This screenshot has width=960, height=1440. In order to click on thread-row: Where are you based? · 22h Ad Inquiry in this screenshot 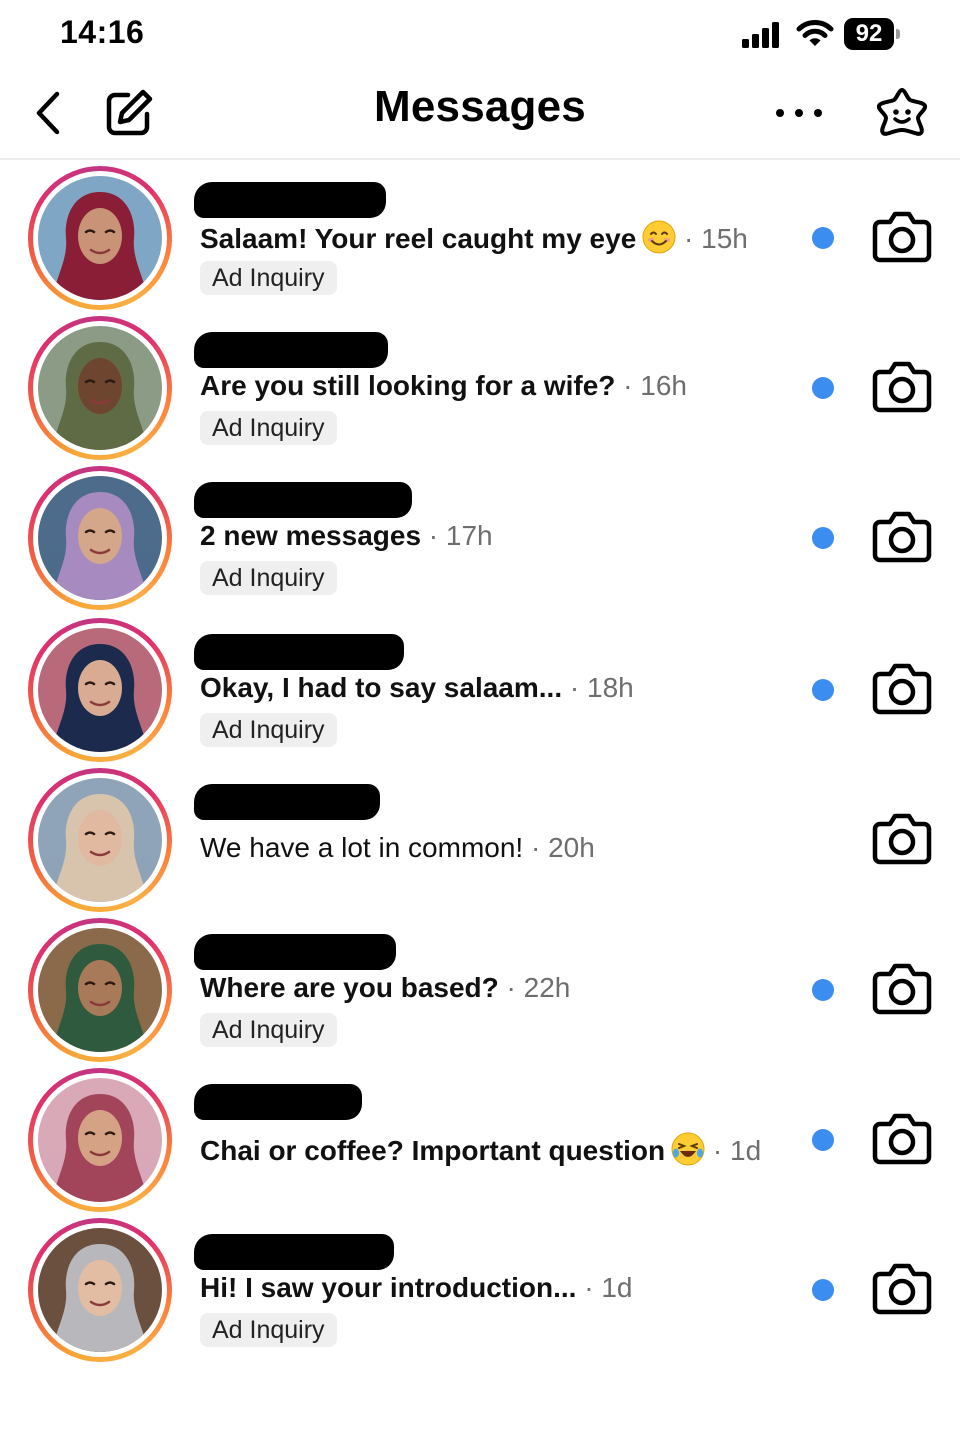, I will do `click(480, 989)`.